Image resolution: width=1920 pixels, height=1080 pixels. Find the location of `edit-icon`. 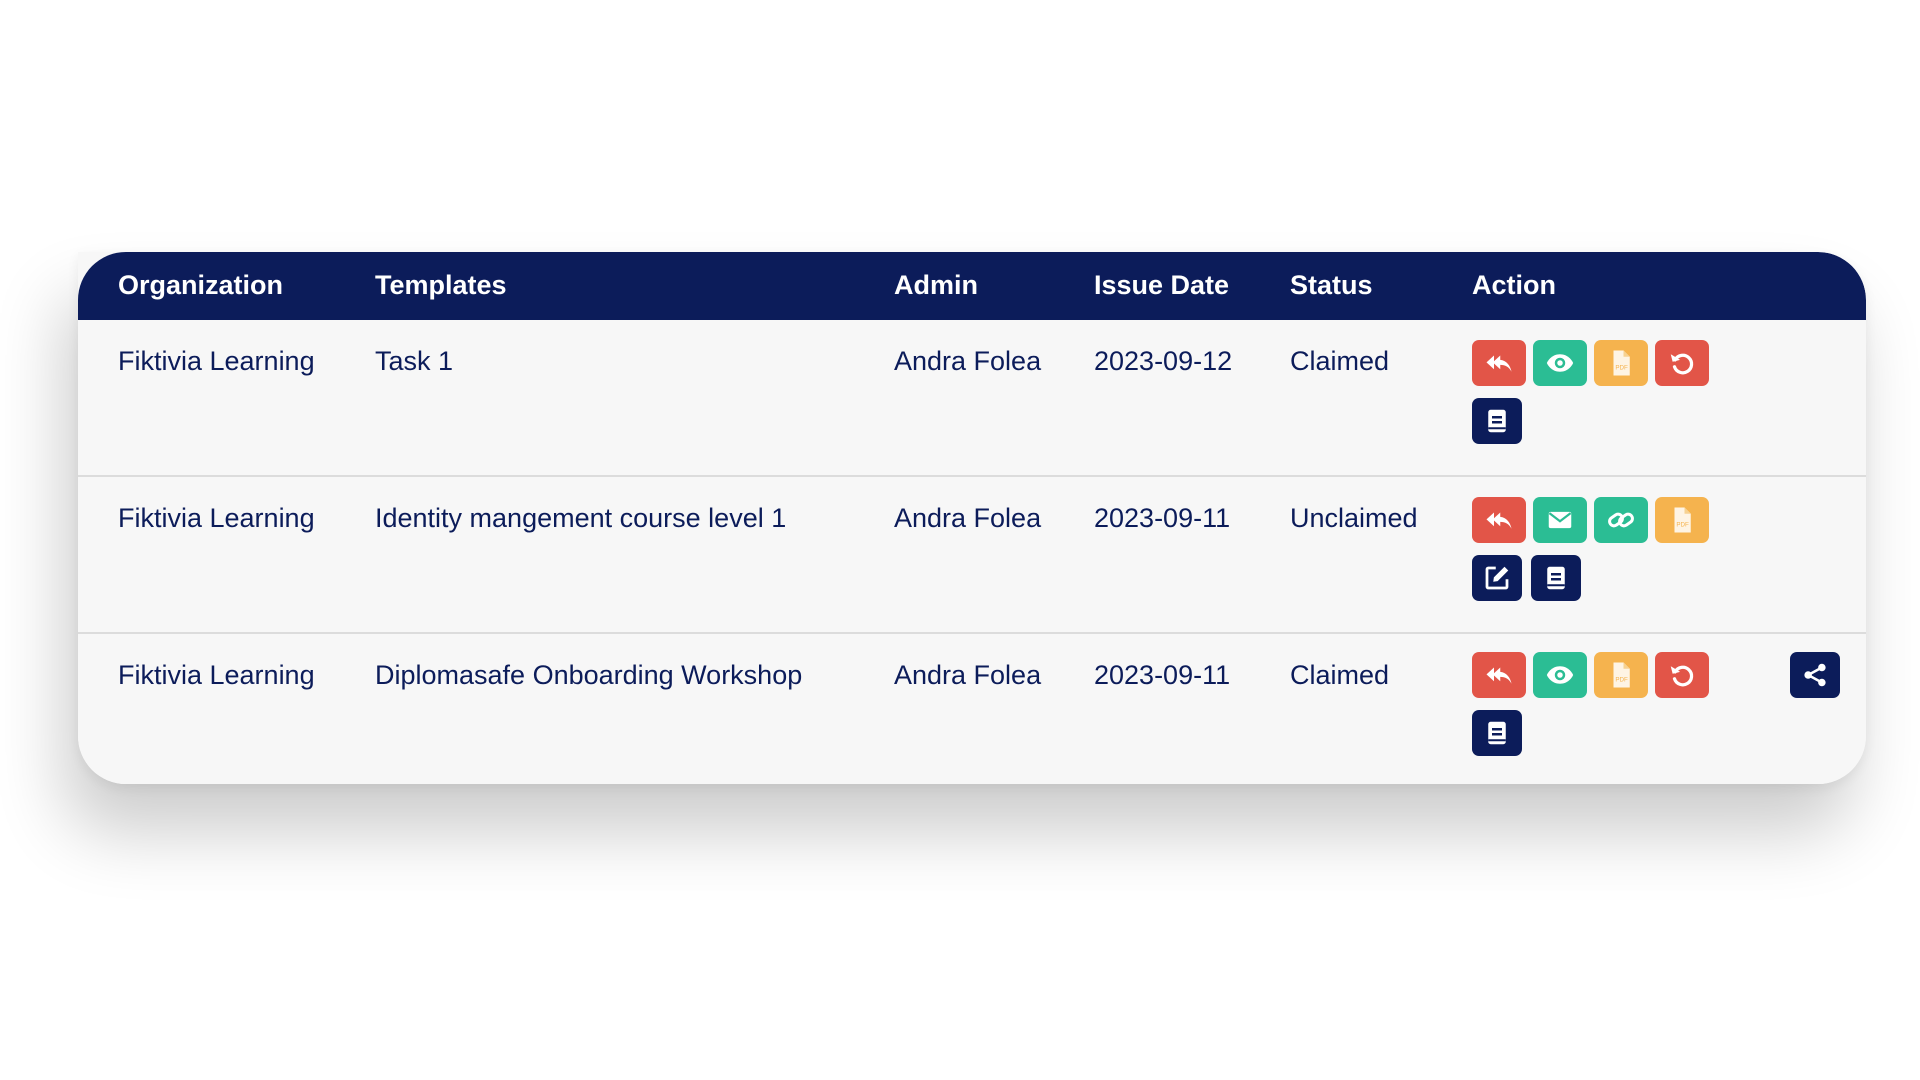

edit-icon is located at coordinates (1497, 578).